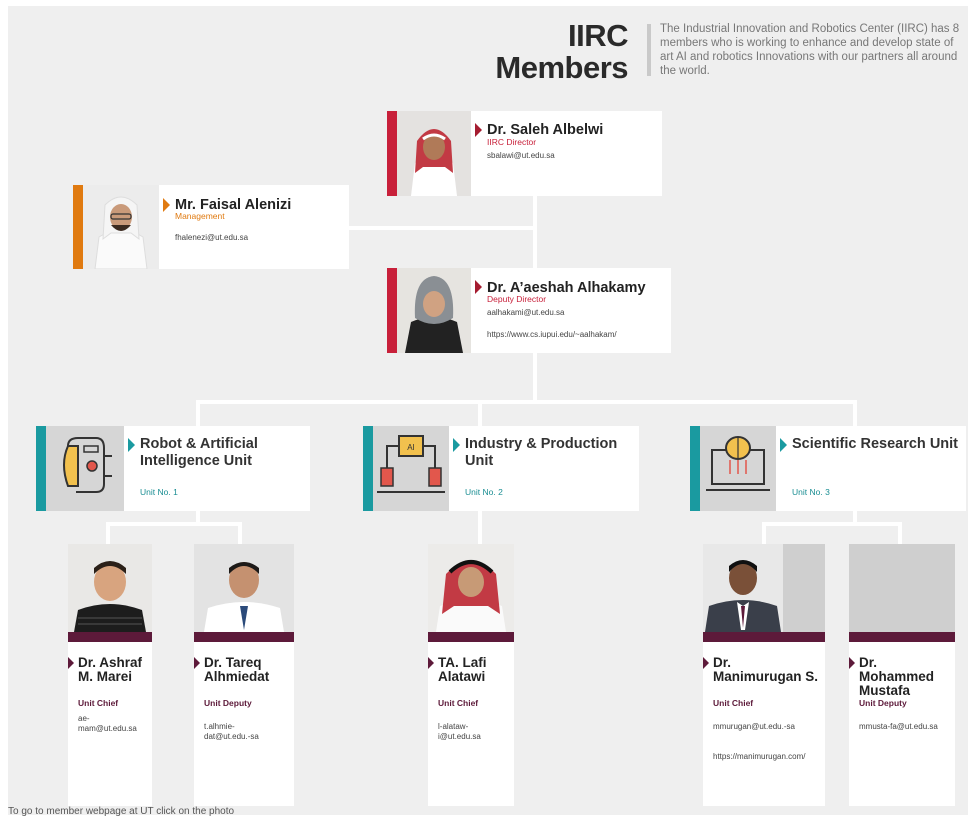 The width and height of the screenshot is (968, 817). I want to click on unit-3-title: Scientific Research Unit, so click(875, 444).